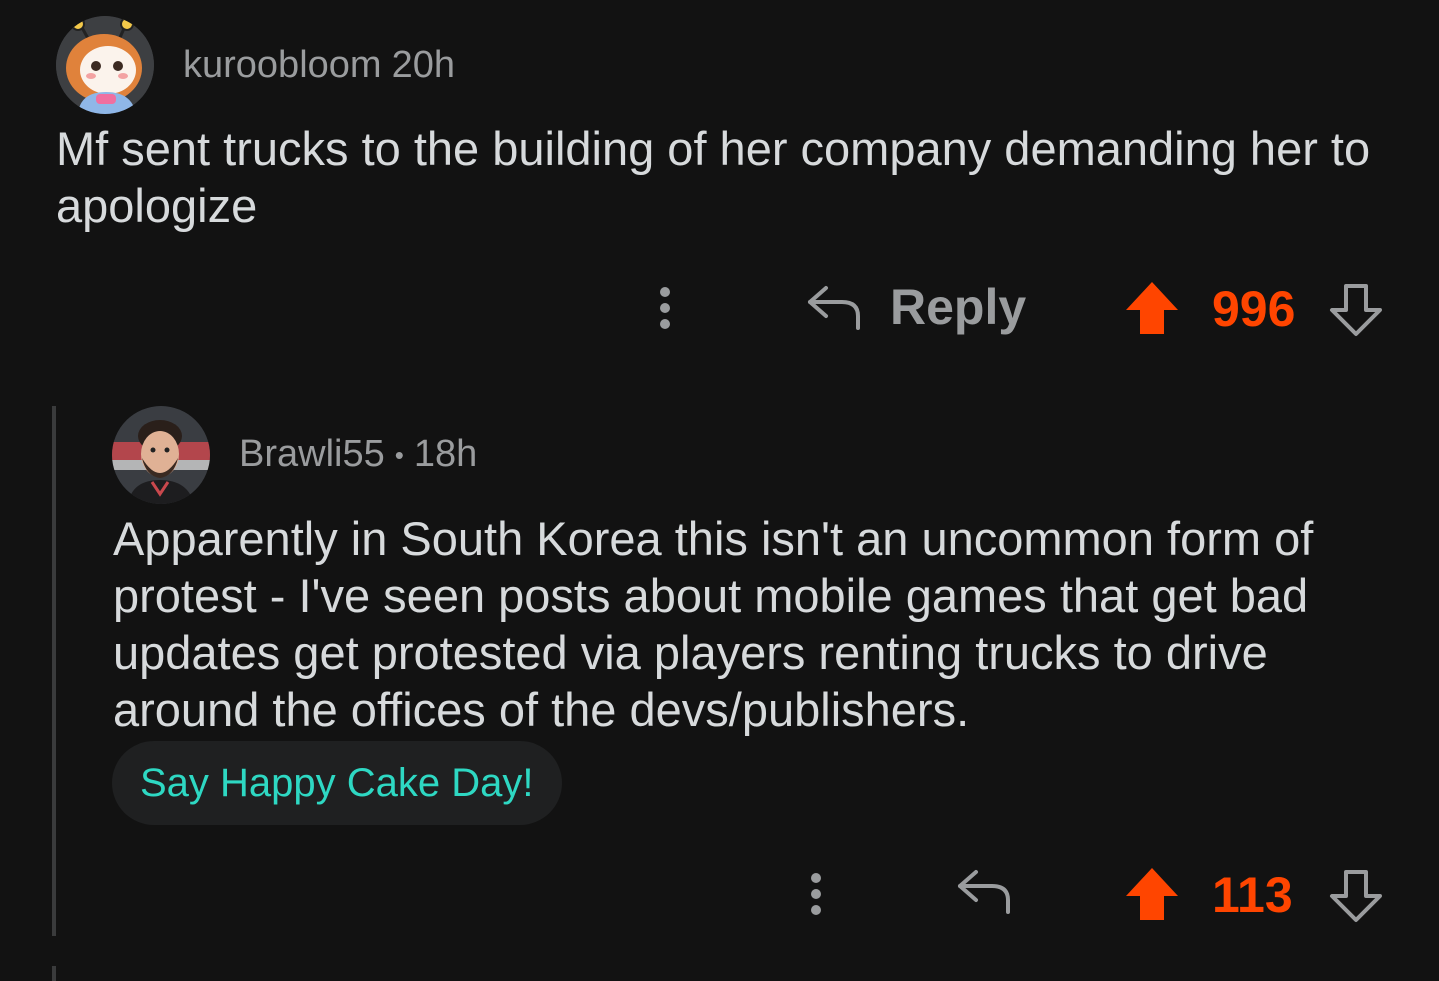 The width and height of the screenshot is (1439, 981). I want to click on reply-label: Reply, so click(958, 307).